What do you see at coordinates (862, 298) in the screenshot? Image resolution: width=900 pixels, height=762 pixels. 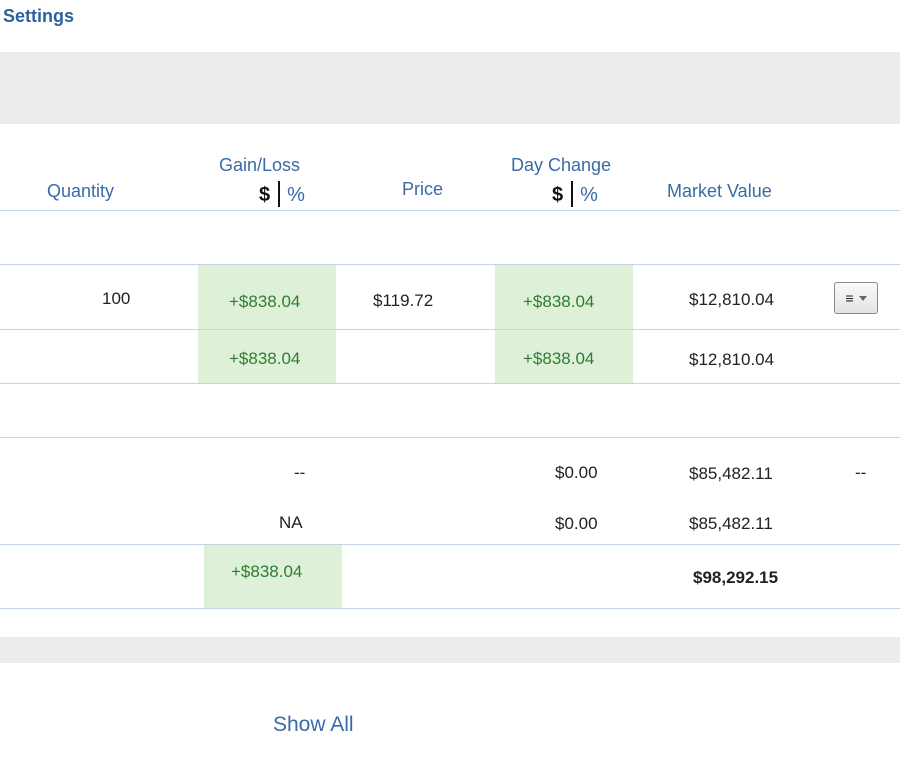 I see `chevron-down-icon` at bounding box center [862, 298].